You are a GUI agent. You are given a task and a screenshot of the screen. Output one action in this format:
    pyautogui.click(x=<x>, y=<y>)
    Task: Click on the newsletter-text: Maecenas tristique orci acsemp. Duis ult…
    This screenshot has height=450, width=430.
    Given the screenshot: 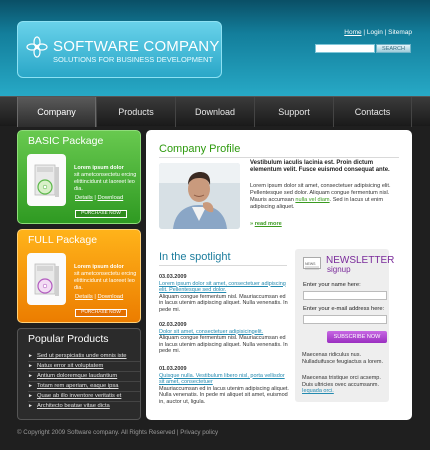 What is the action you would take?
    pyautogui.click(x=345, y=385)
    